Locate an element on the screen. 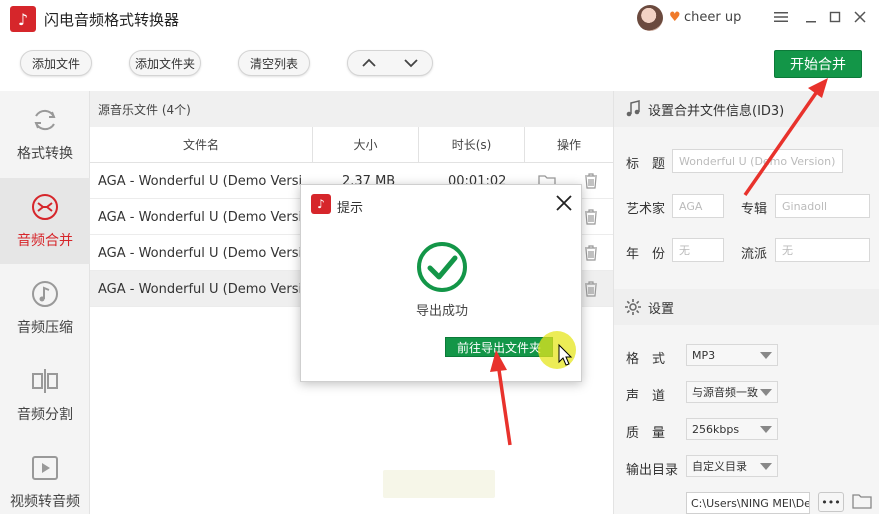 The height and width of the screenshot is (514, 879). merge-icon is located at coordinates (45, 207).